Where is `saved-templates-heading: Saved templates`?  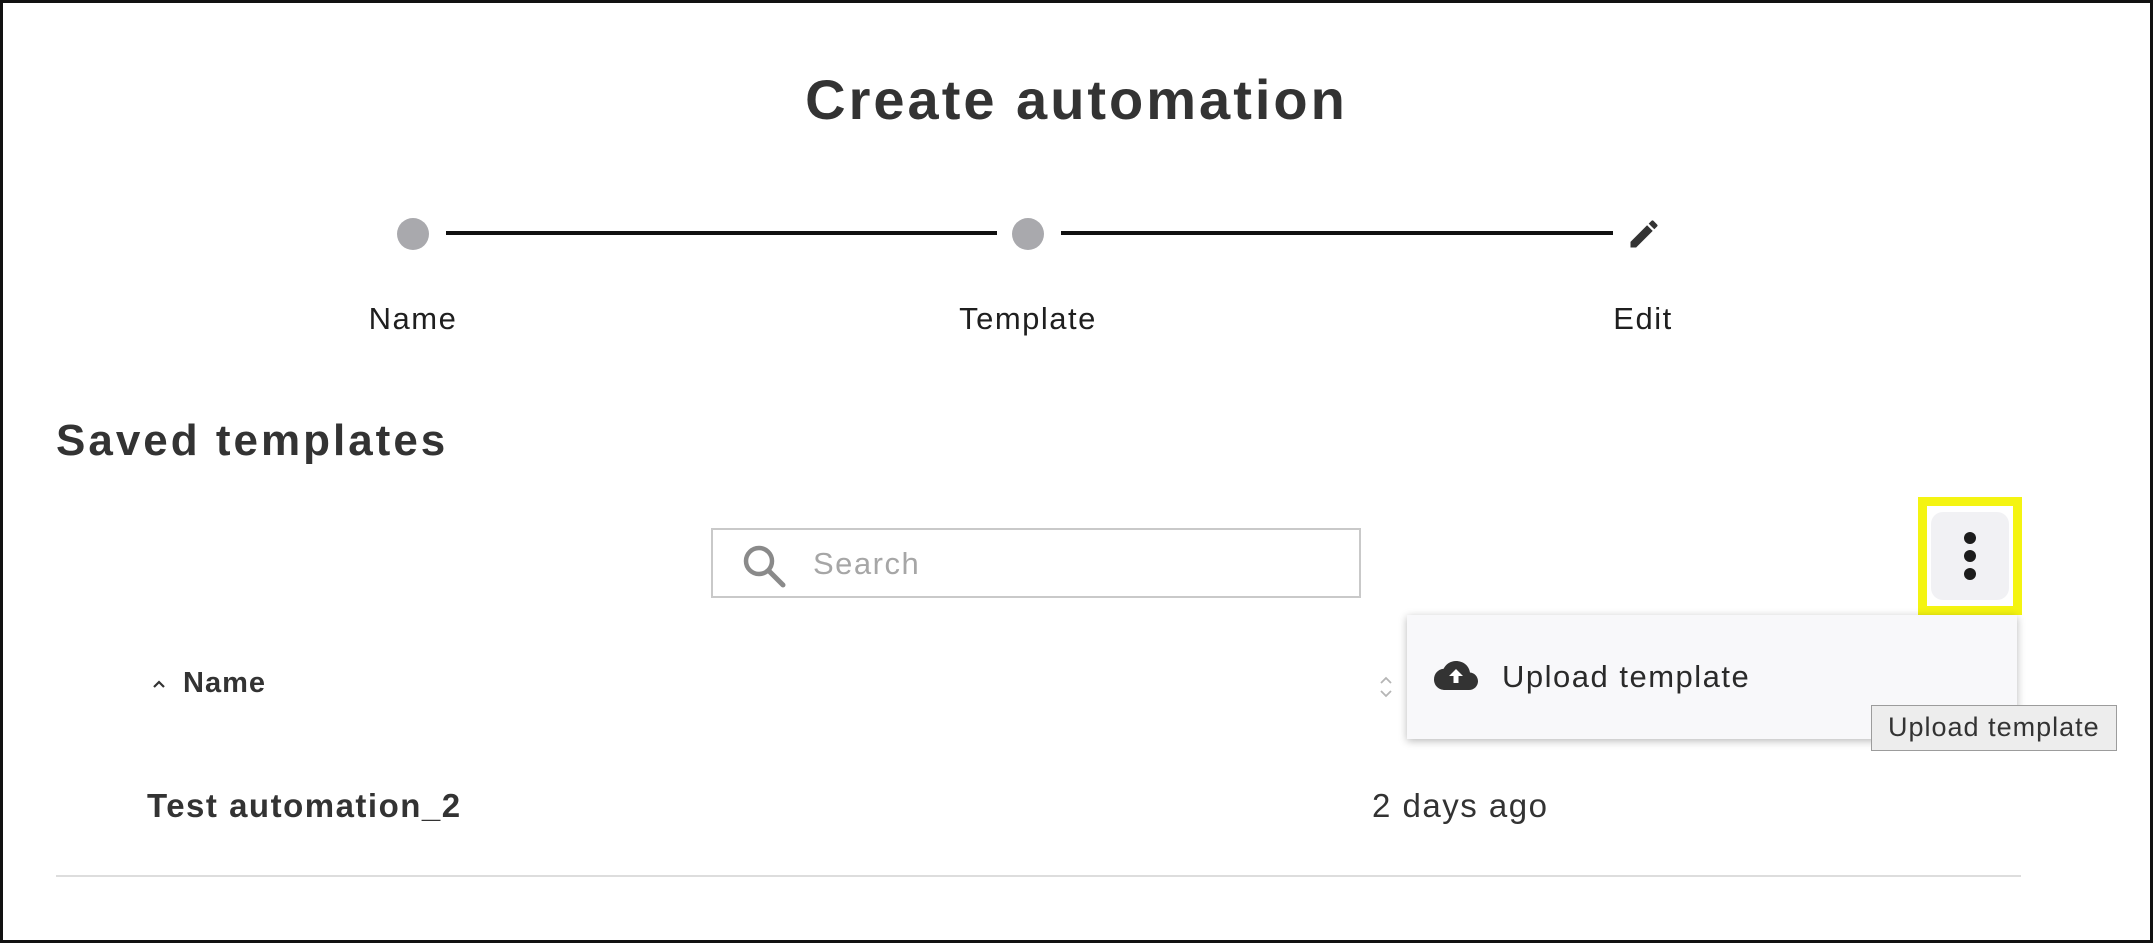
saved-templates-heading: Saved templates is located at coordinates (252, 440).